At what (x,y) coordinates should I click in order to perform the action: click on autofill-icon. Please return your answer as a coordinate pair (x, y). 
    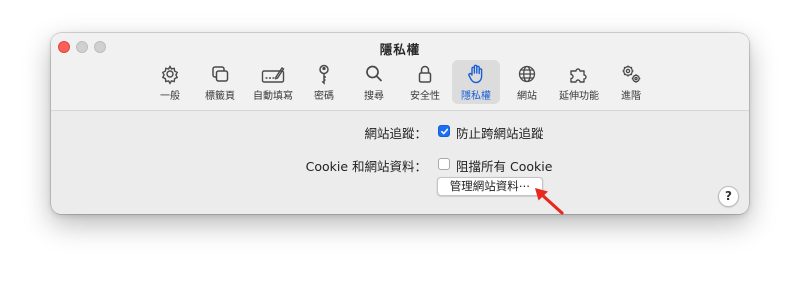
    Looking at the image, I should click on (273, 74).